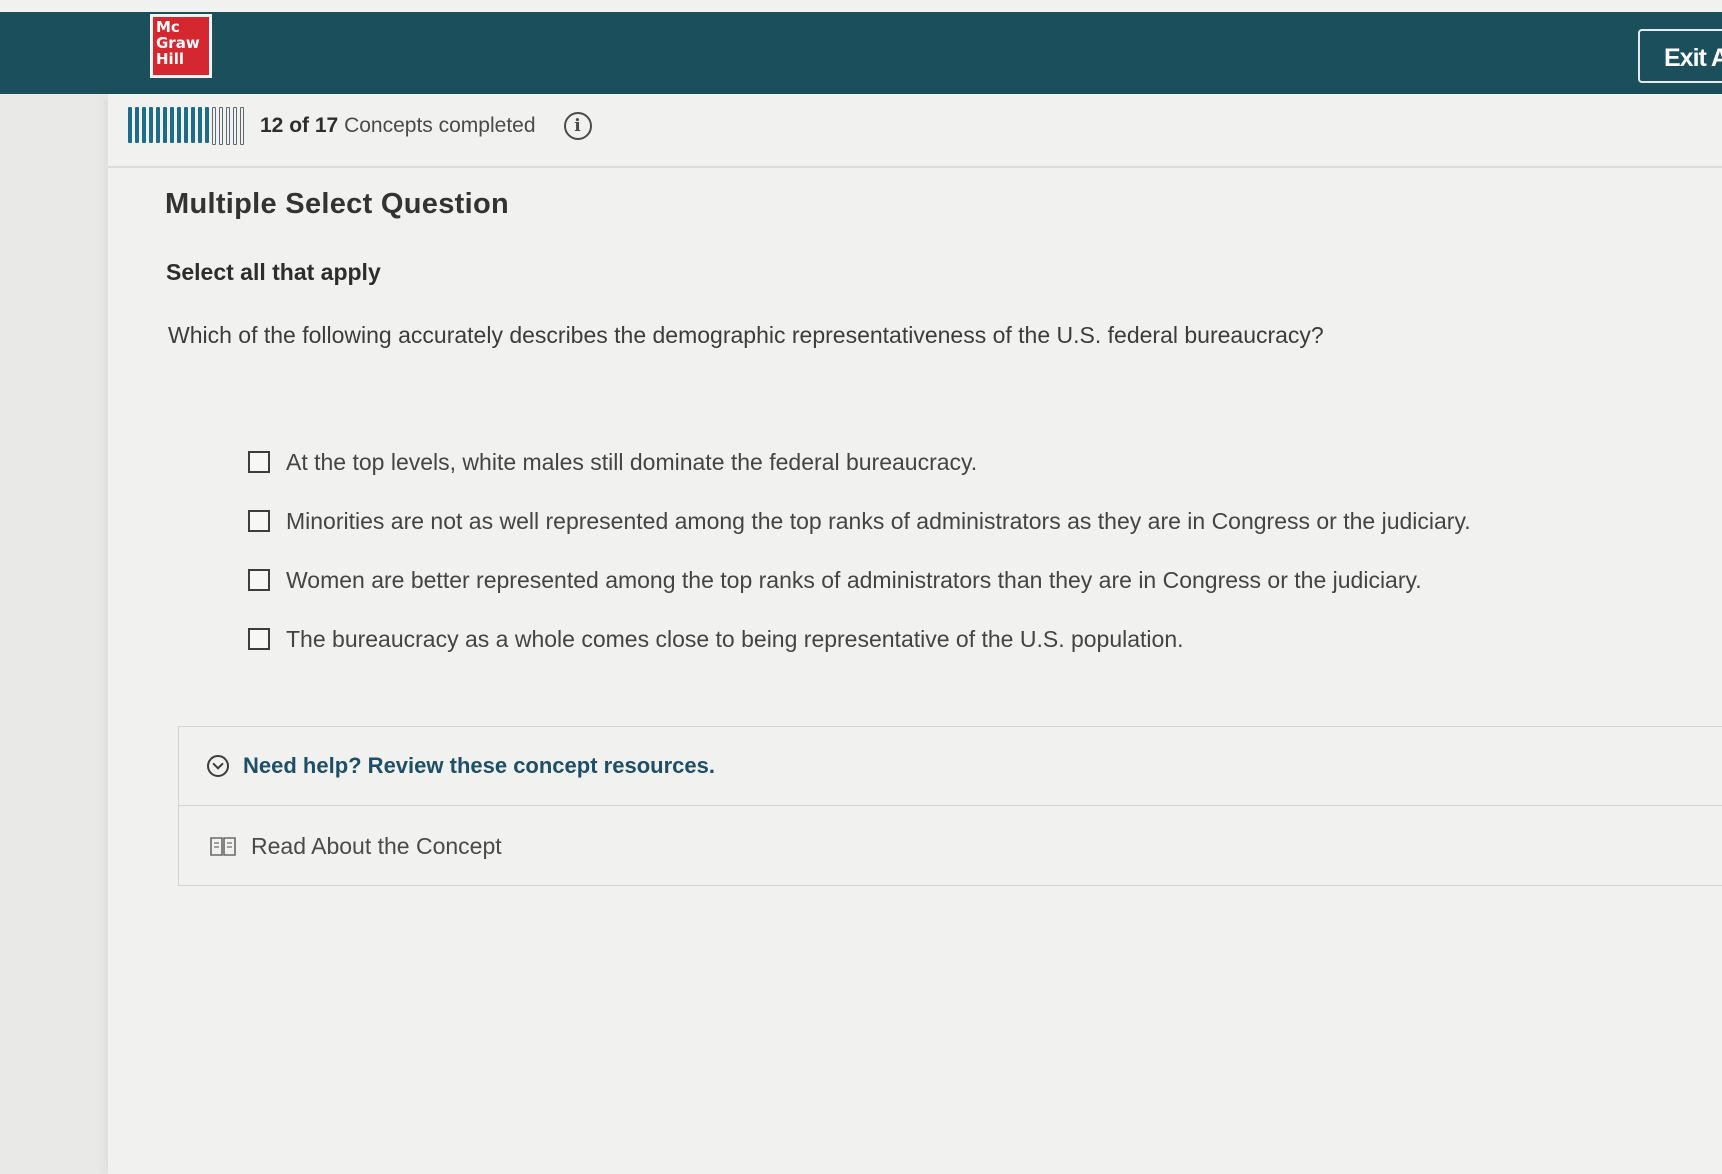  I want to click on concept-progress-bar, so click(186, 126).